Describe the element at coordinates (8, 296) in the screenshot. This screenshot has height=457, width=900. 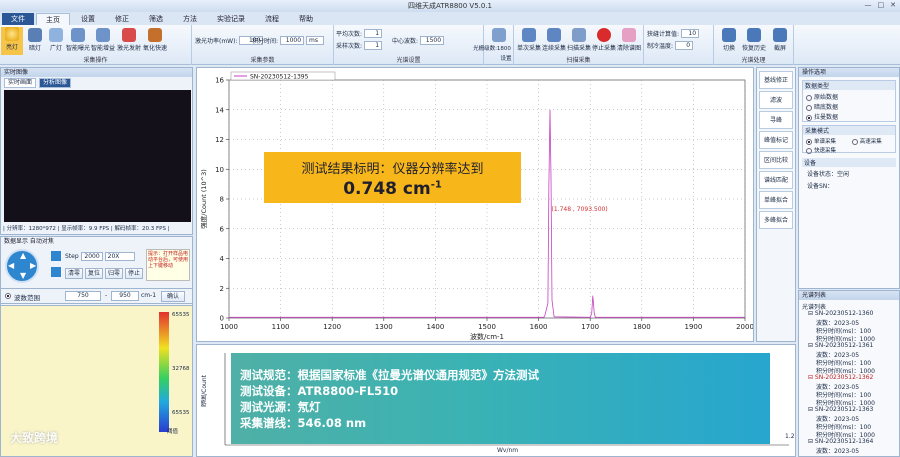
I see `range-radio` at that location.